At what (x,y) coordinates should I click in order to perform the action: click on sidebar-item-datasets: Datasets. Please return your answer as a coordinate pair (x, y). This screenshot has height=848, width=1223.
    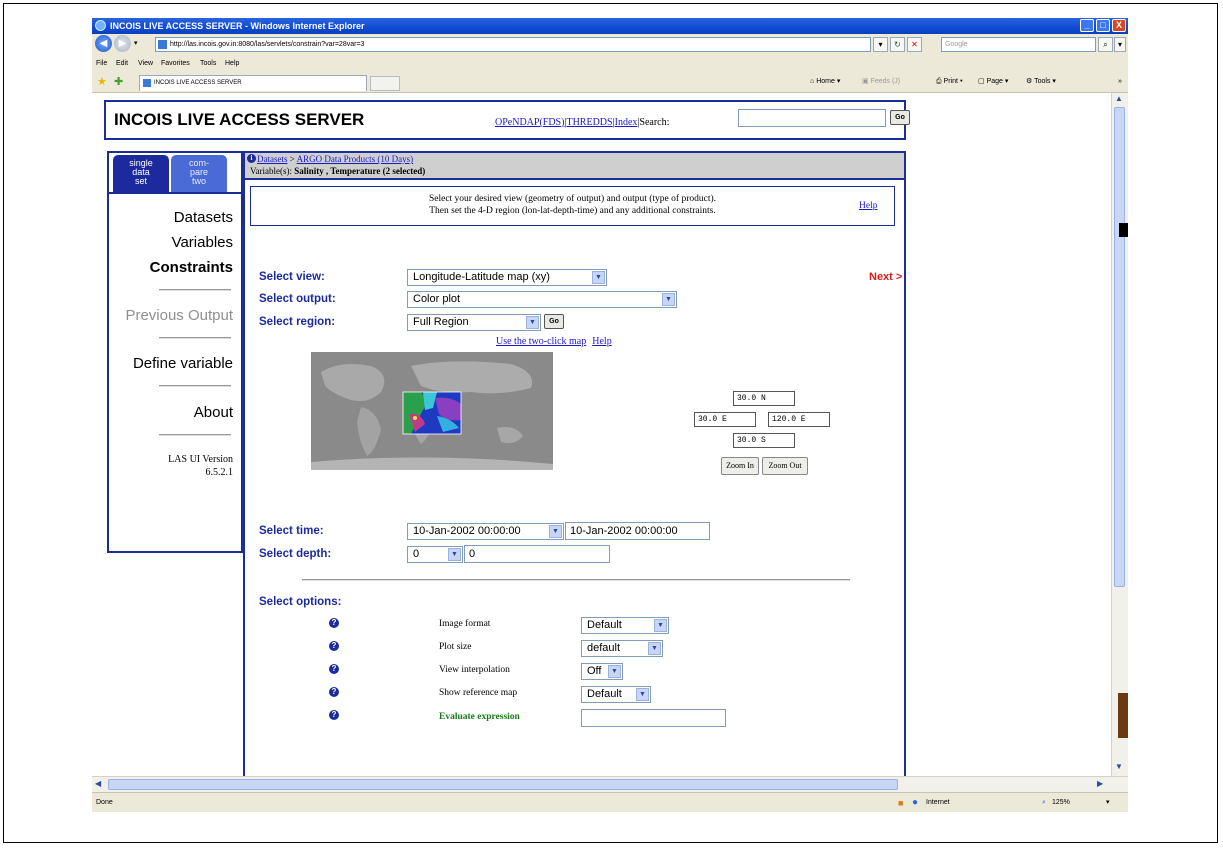
    Looking at the image, I should click on (203, 217).